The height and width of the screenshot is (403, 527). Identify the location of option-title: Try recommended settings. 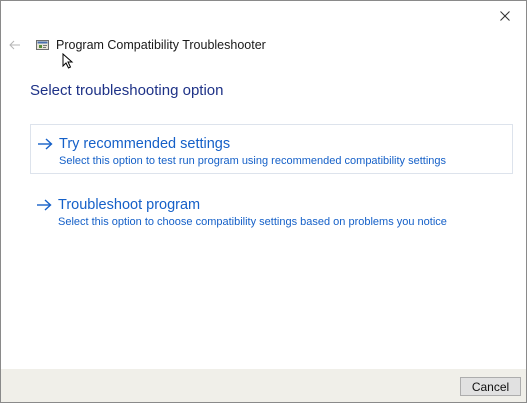
(145, 144).